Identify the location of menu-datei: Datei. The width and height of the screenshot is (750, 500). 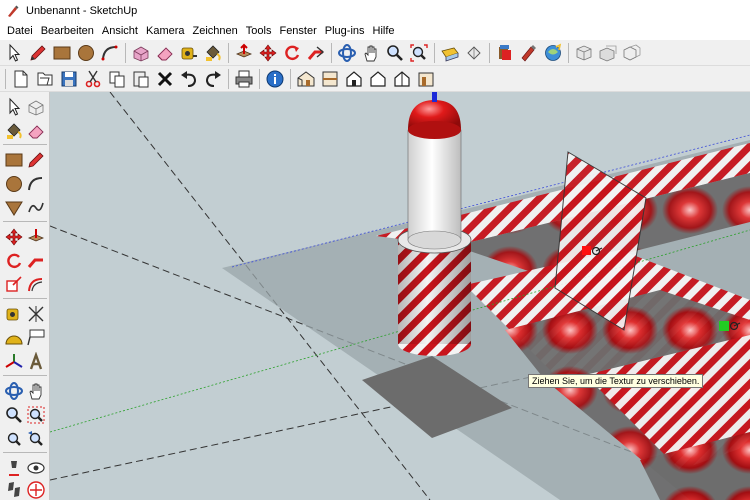
(20, 31).